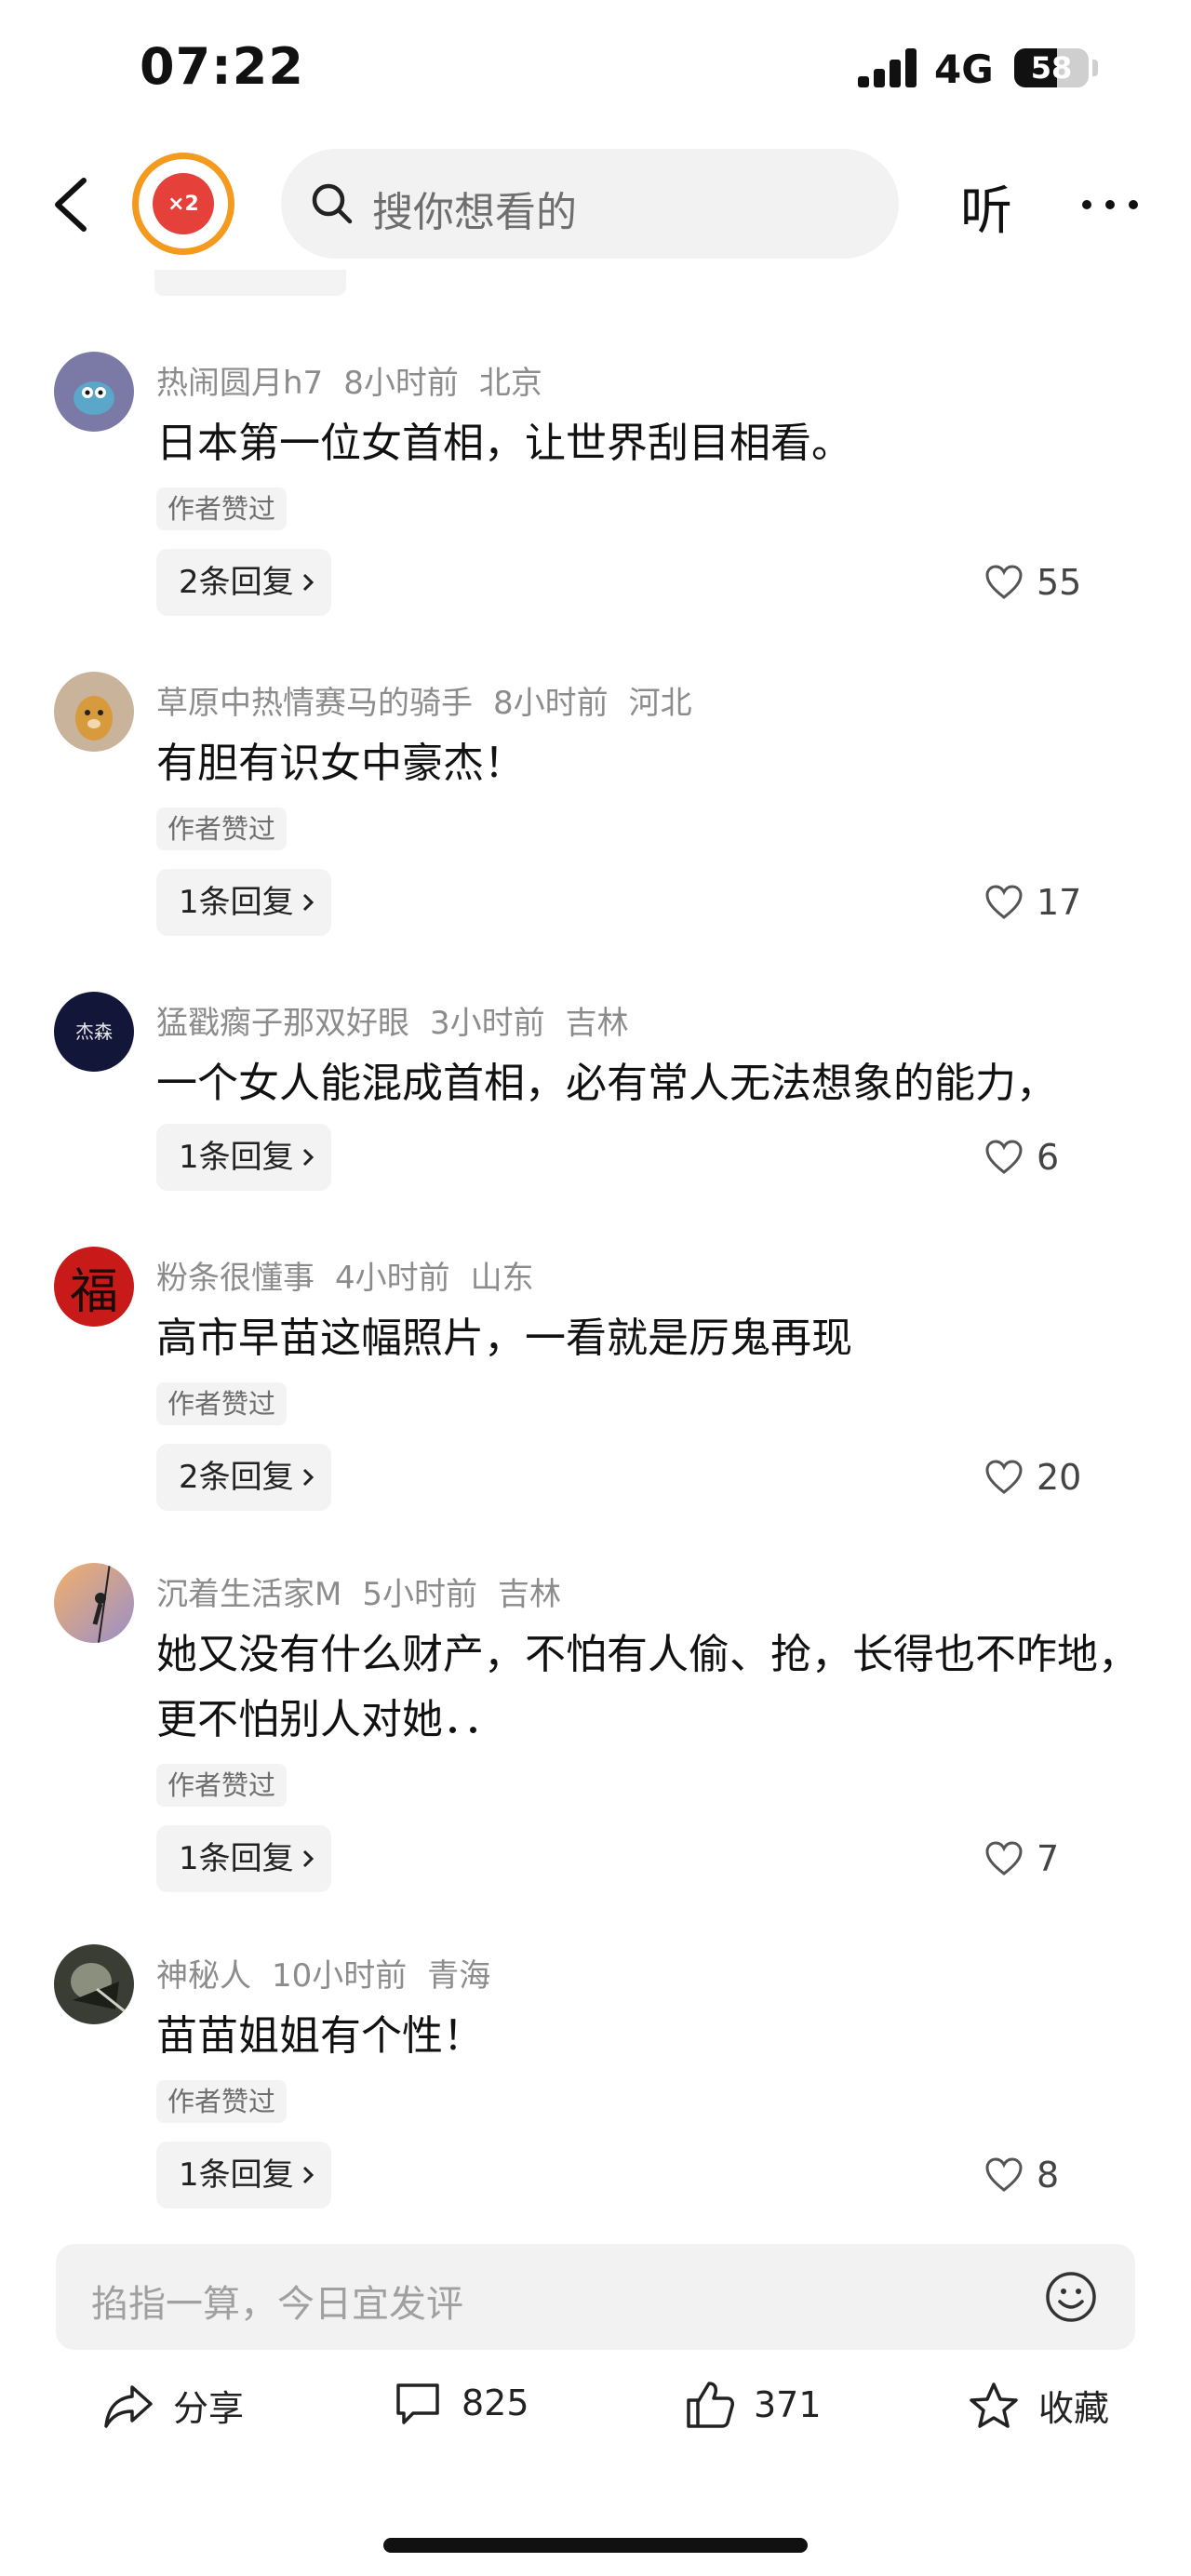 The height and width of the screenshot is (2576, 1191). Describe the element at coordinates (248, 1594) in the screenshot. I see `comment-username: 沉着生活家M` at that location.